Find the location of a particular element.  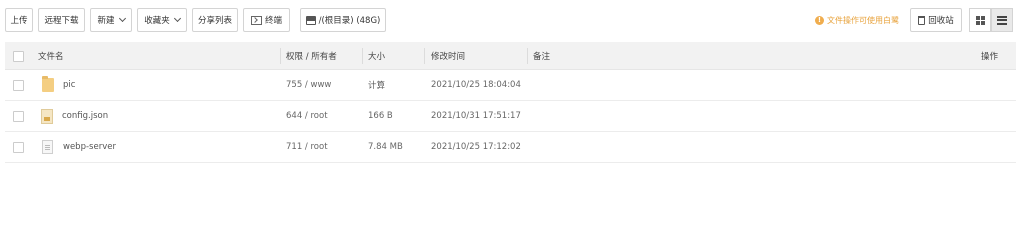

warning-icon: ! is located at coordinates (819, 20).